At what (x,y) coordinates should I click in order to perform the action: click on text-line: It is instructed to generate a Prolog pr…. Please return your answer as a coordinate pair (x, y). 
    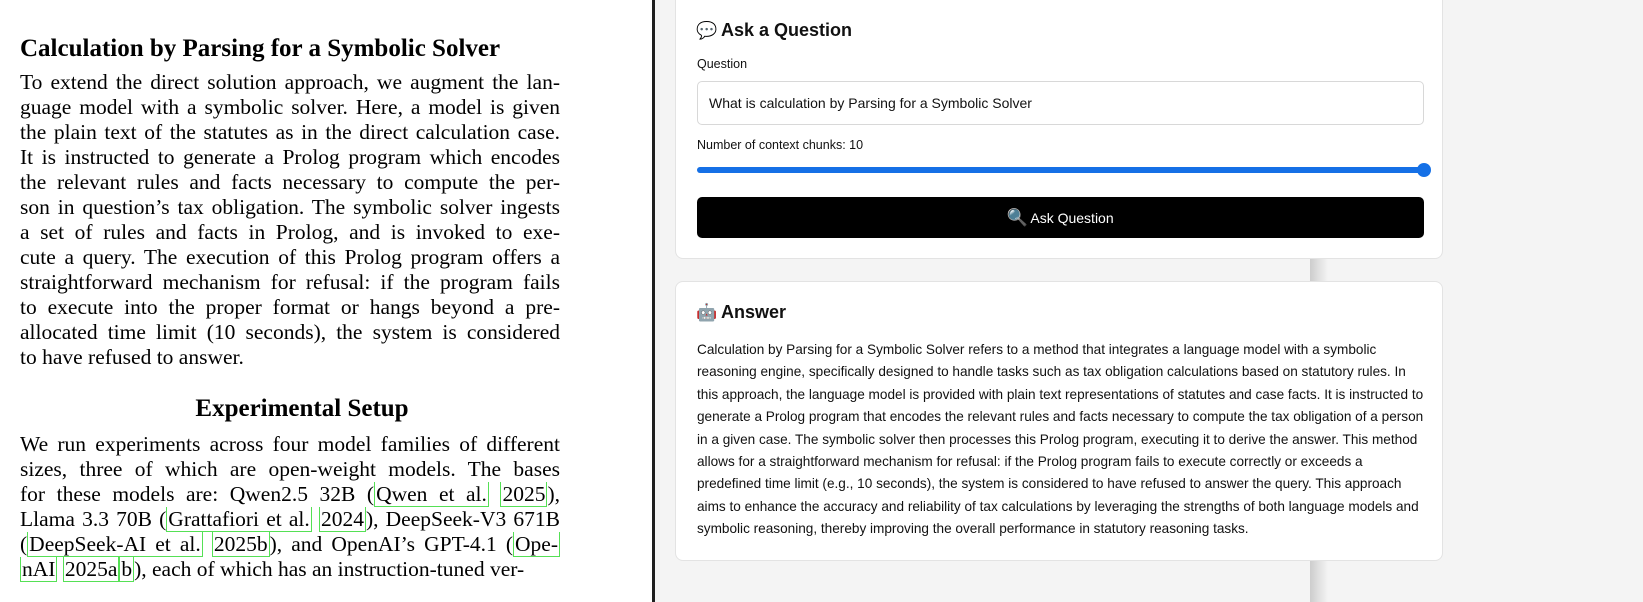
    Looking at the image, I should click on (290, 157).